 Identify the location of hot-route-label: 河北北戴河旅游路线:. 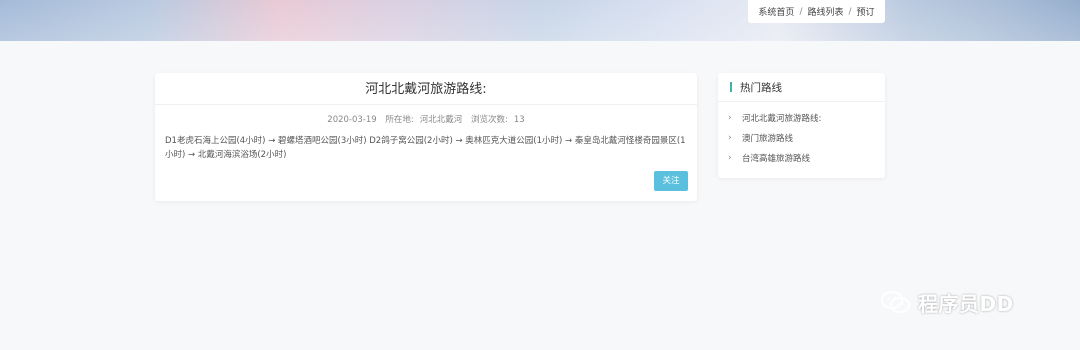
(782, 119).